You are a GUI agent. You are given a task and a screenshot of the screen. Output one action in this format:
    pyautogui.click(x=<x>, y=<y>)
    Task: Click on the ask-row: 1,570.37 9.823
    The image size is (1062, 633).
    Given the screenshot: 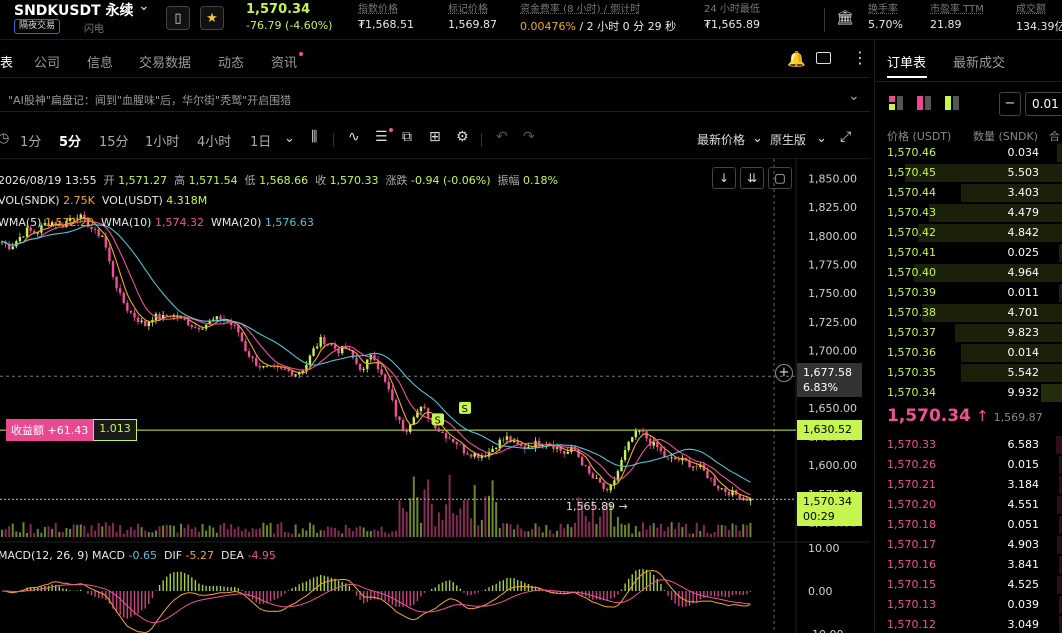 What is the action you would take?
    pyautogui.click(x=968, y=333)
    